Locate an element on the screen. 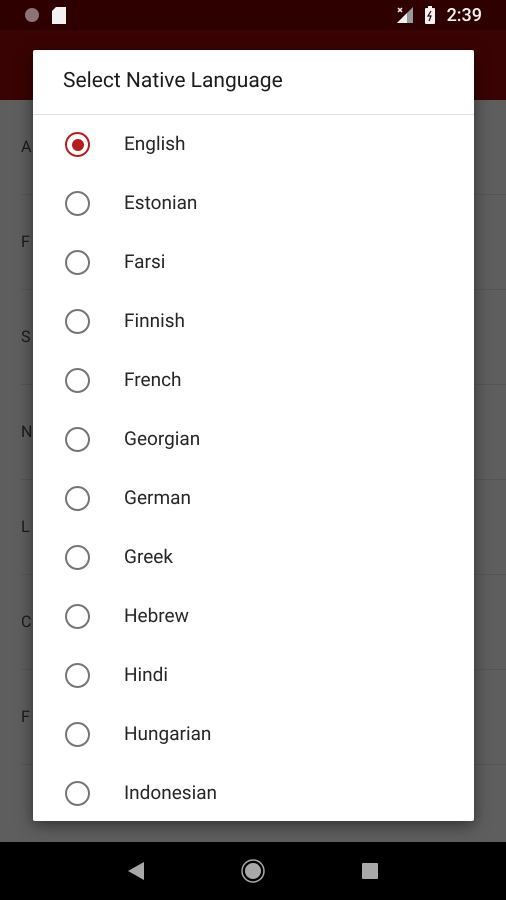 This screenshot has height=900, width=506. option-label: German is located at coordinates (157, 498).